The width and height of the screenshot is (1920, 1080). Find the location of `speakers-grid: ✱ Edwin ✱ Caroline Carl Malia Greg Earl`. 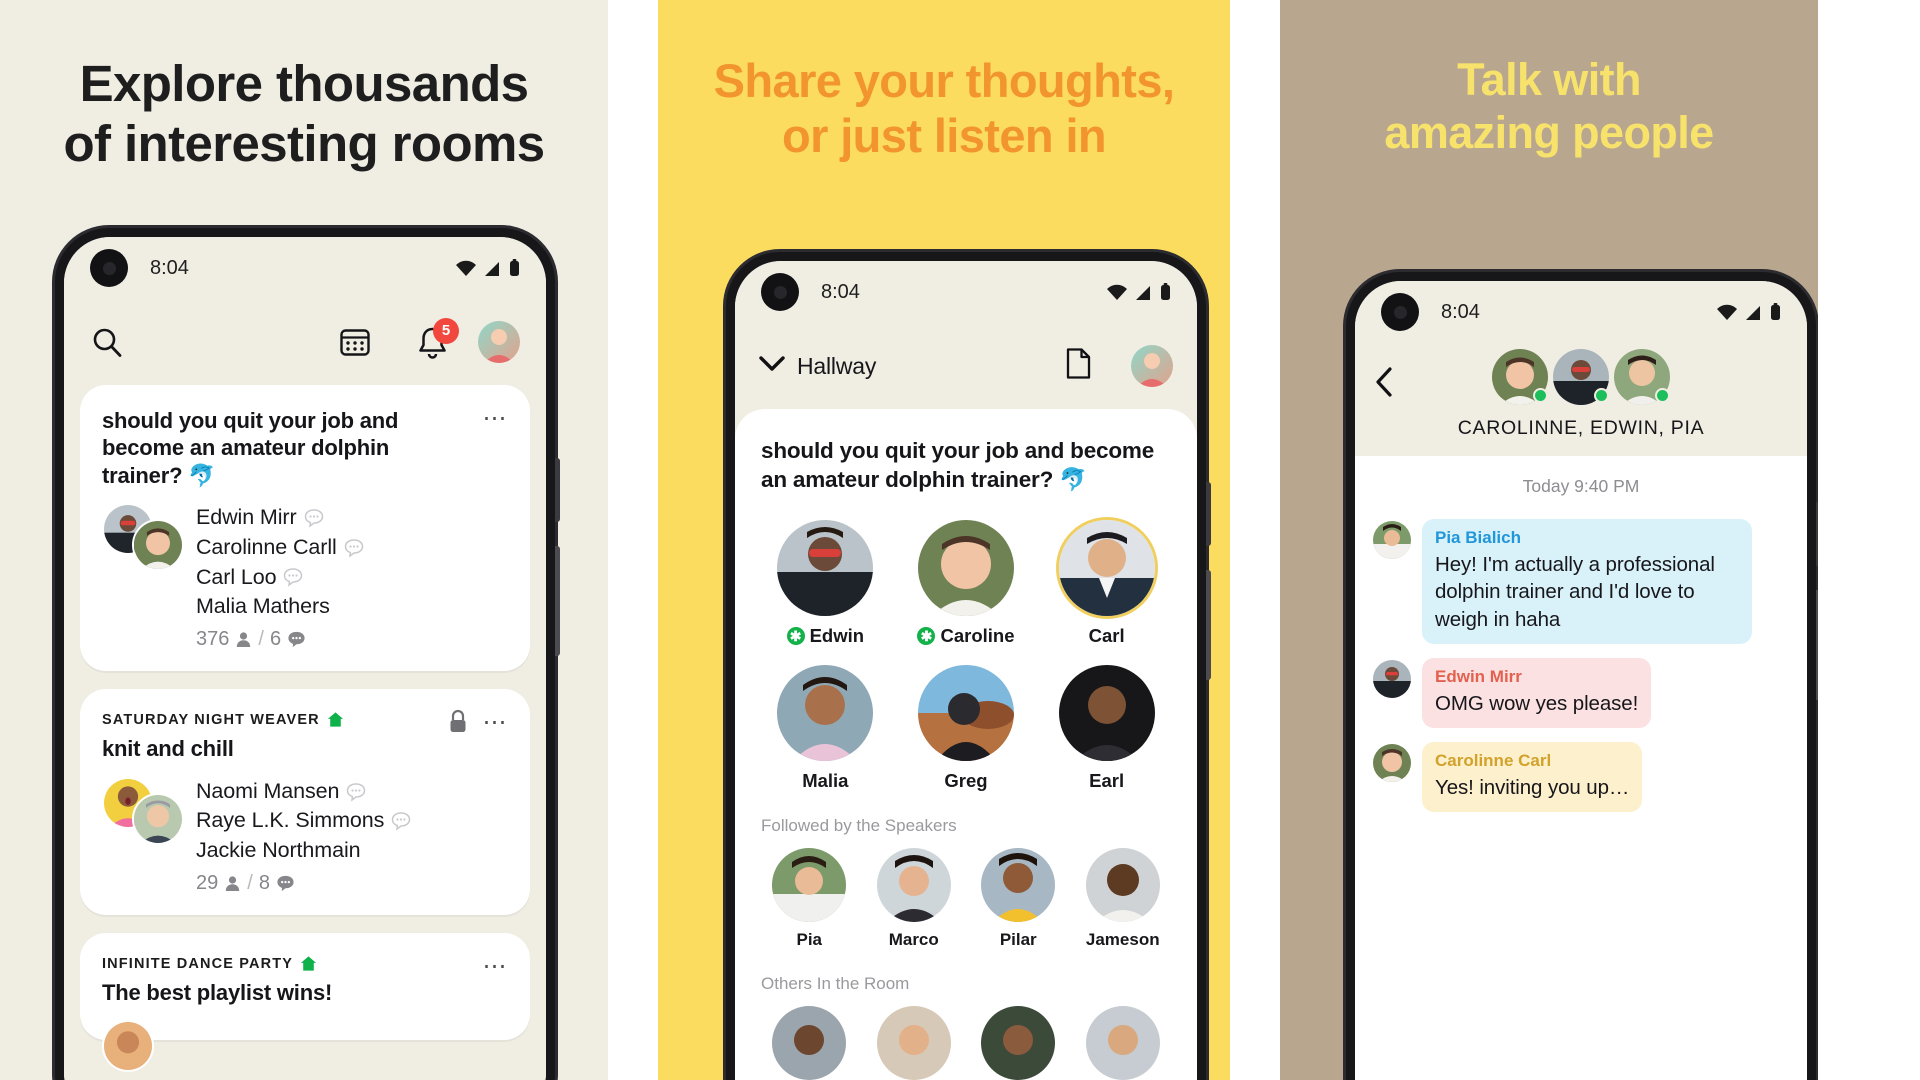

speakers-grid: ✱ Edwin ✱ Caroline Carl Malia Greg Earl is located at coordinates (966, 656).